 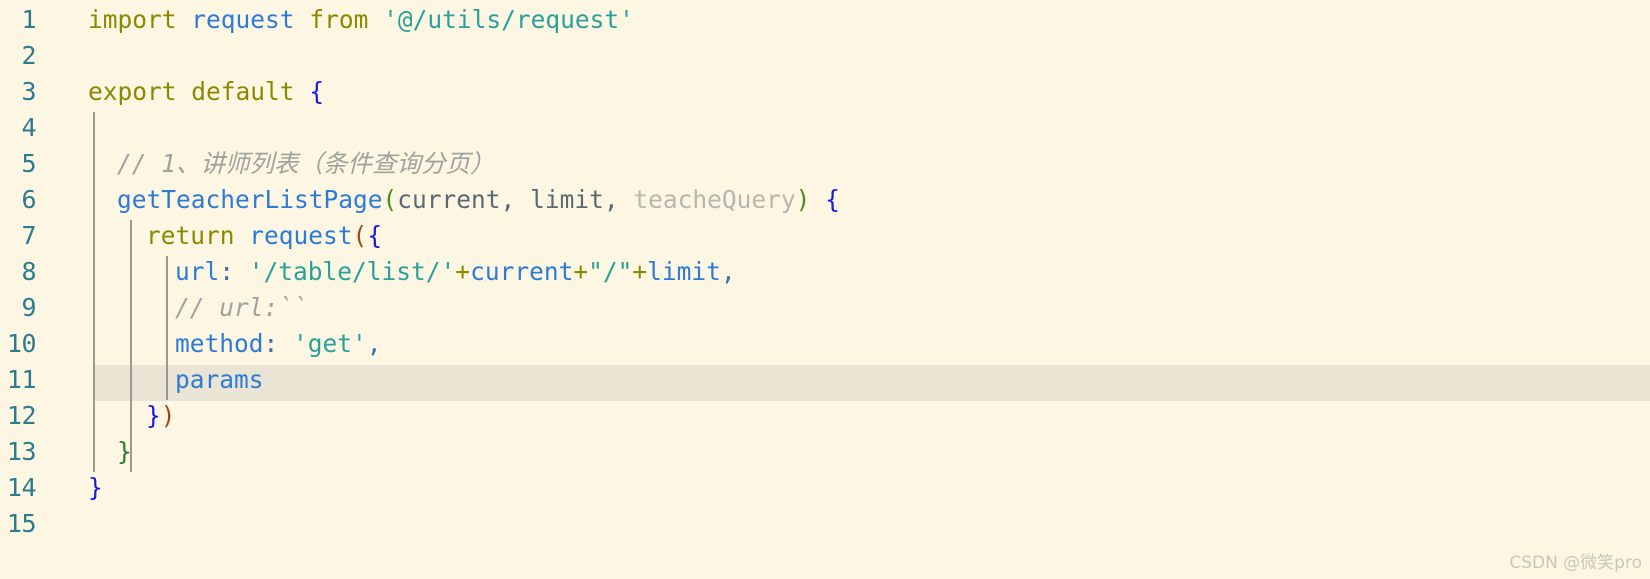 What do you see at coordinates (684, 271) in the screenshot?
I see `token-limit-variable: limit` at bounding box center [684, 271].